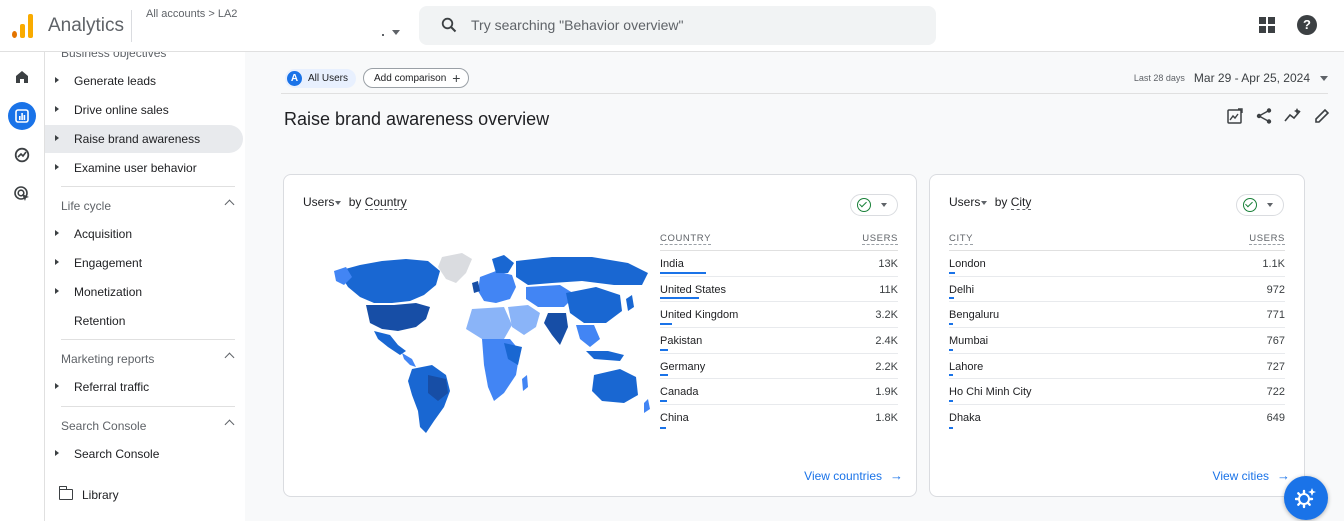 This screenshot has height=521, width=1344. I want to click on nav-item-label: Examine user behavior, so click(135, 168).